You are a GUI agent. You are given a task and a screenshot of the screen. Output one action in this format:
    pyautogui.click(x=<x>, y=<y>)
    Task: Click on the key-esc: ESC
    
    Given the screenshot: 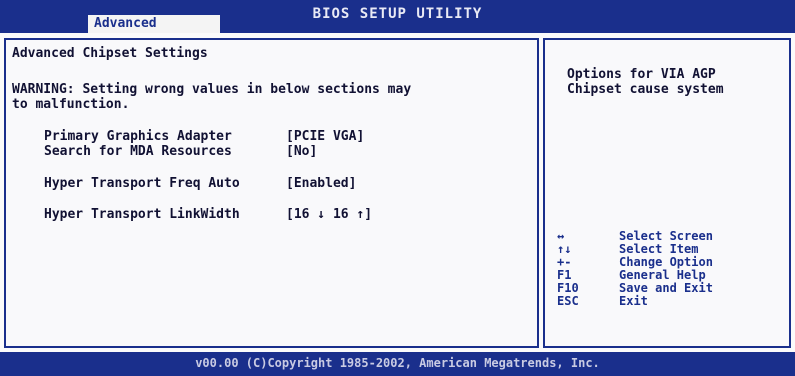 What is the action you would take?
    pyautogui.click(x=568, y=301)
    